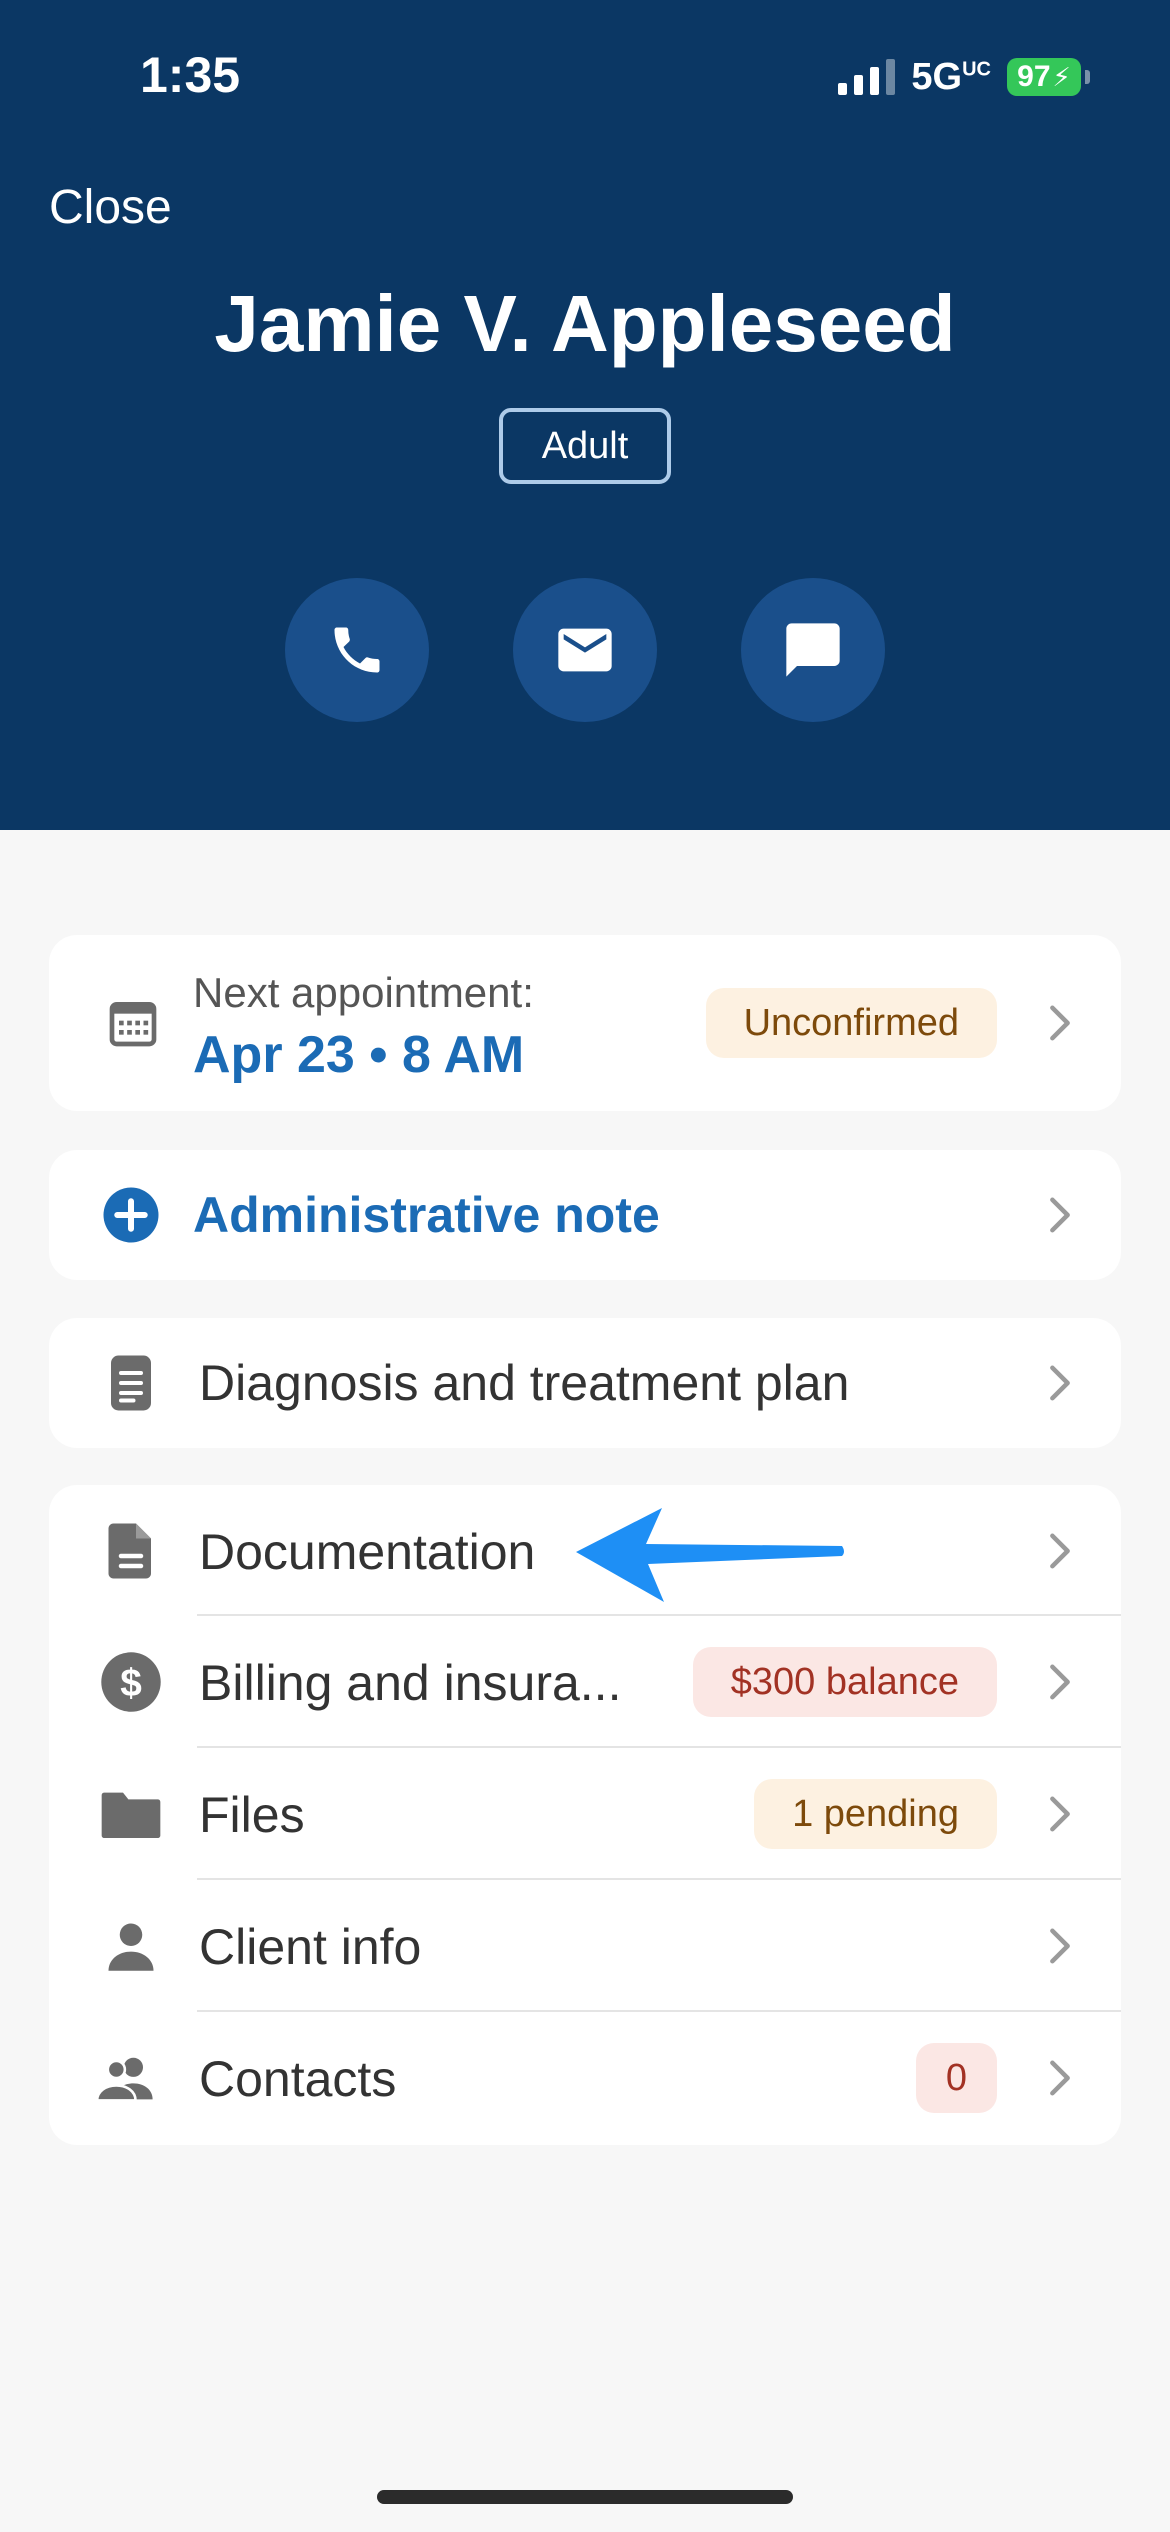 The height and width of the screenshot is (2532, 1170). I want to click on message-button, so click(813, 650).